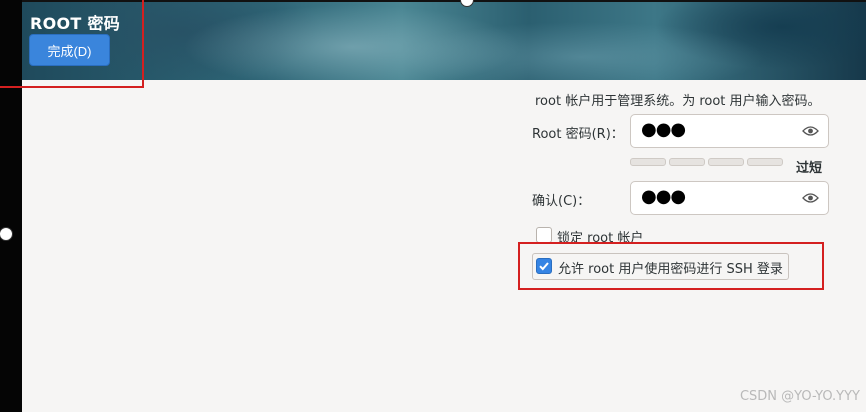 This screenshot has width=866, height=412. Describe the element at coordinates (578, 134) in the screenshot. I see `password-label: Root 密码(R)：` at that location.